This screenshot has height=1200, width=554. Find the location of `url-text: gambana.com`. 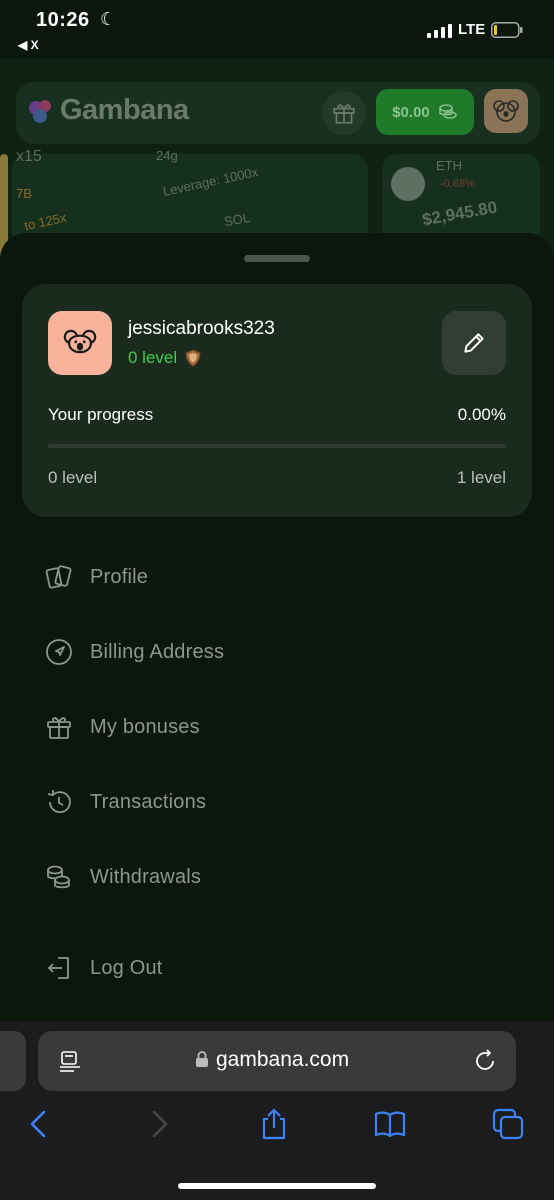

url-text: gambana.com is located at coordinates (283, 1059).